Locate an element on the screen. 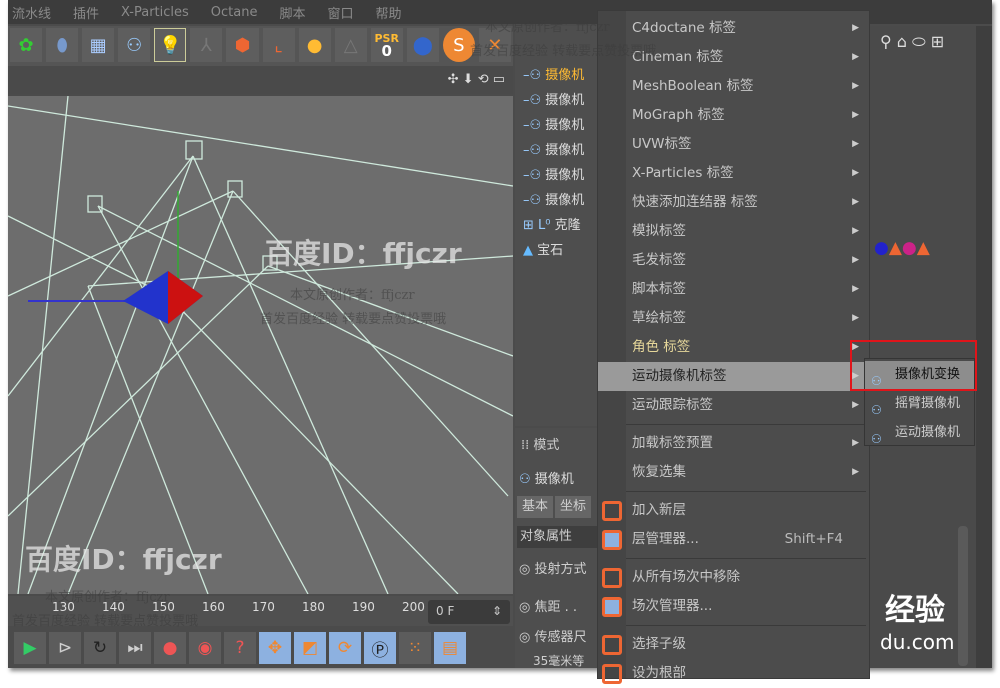  field-sensor: ◎ 传感器尺 is located at coordinates (553, 635).